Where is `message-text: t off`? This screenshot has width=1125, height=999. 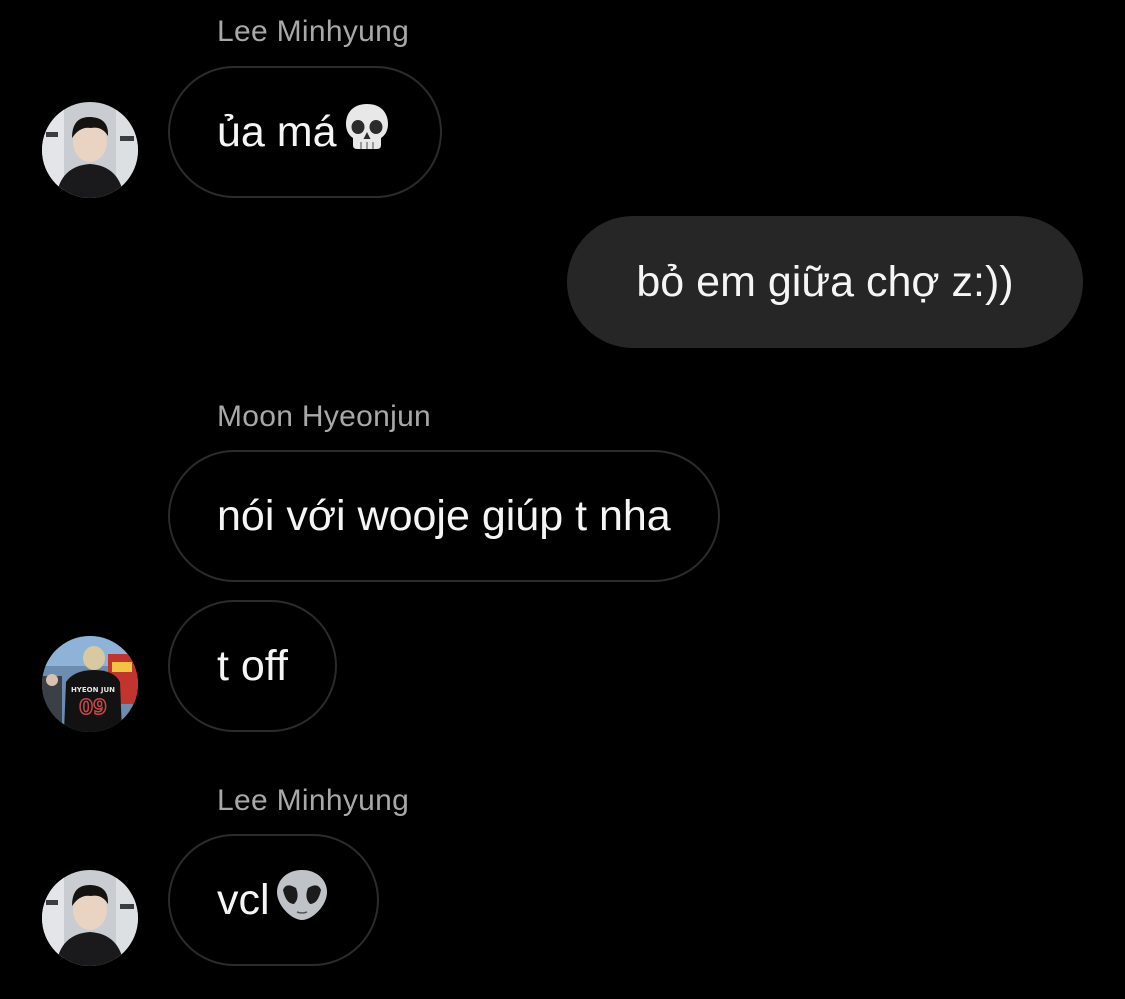 message-text: t off is located at coordinates (252, 665).